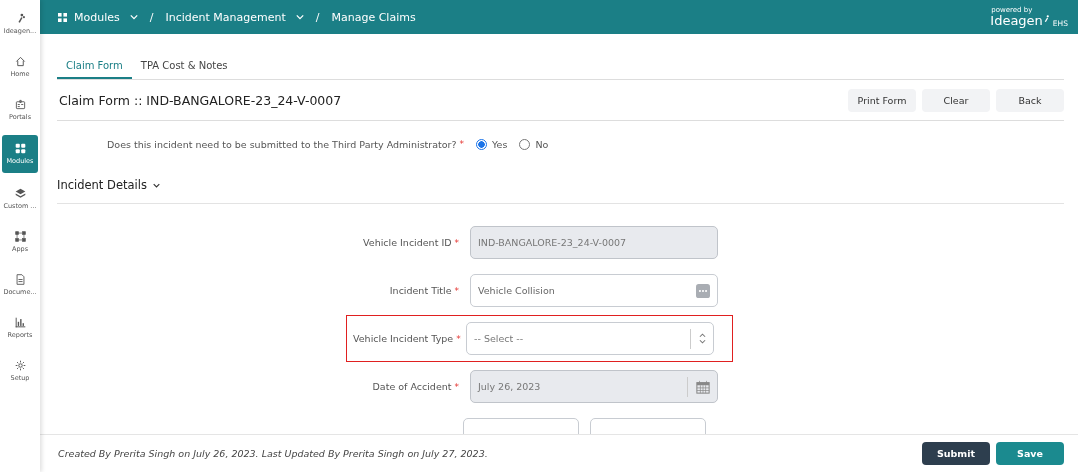 The height and width of the screenshot is (472, 1078). Describe the element at coordinates (590, 338) in the screenshot. I see `select-field: -- Select --` at that location.